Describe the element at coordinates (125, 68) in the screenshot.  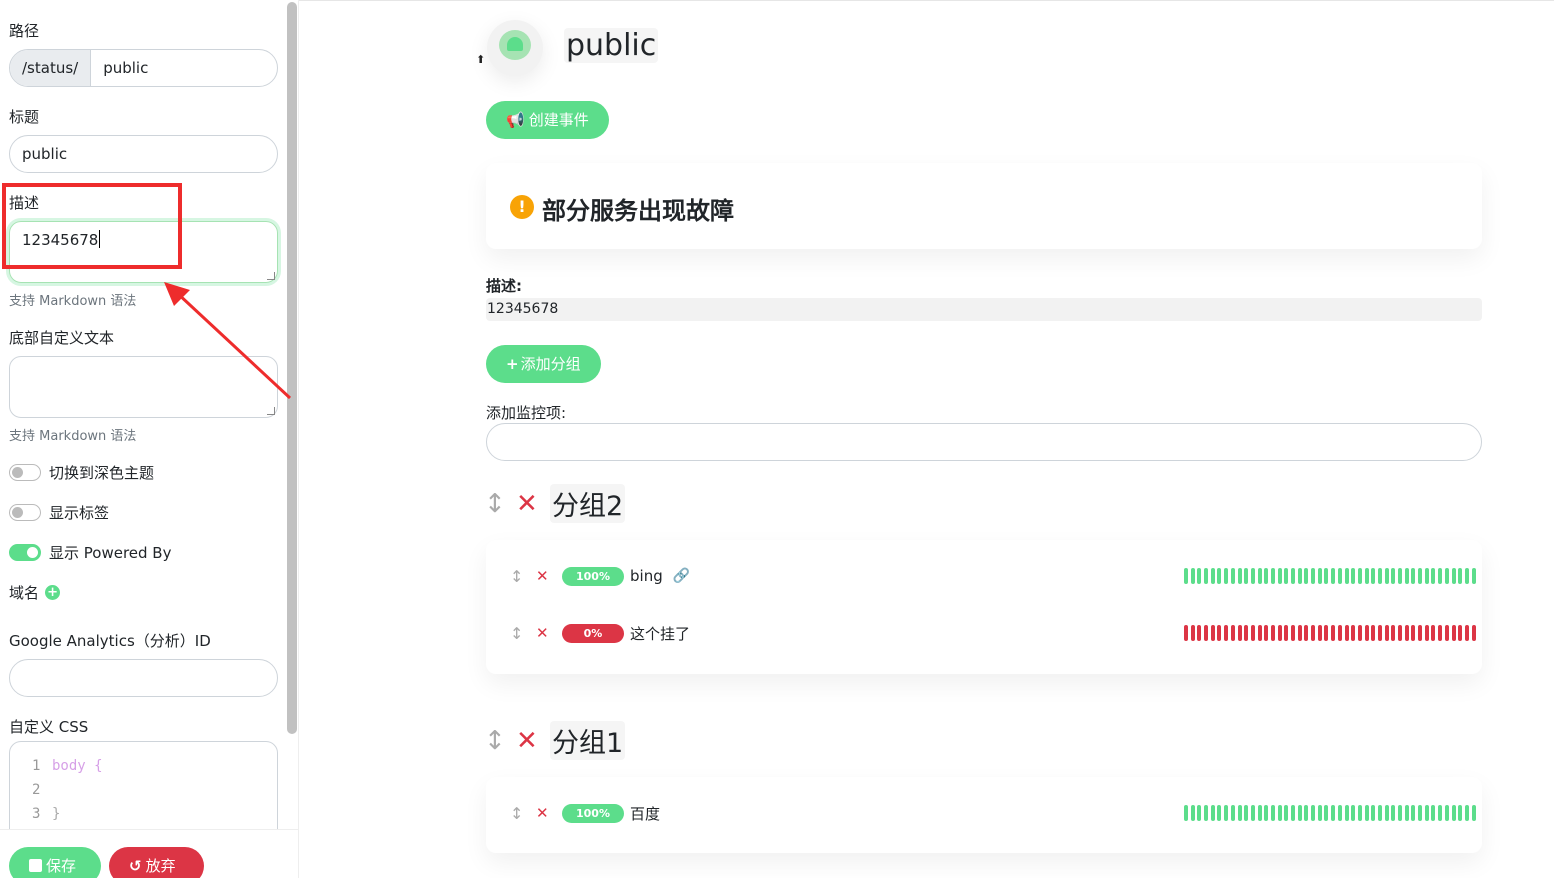
I see `path-input: public` at that location.